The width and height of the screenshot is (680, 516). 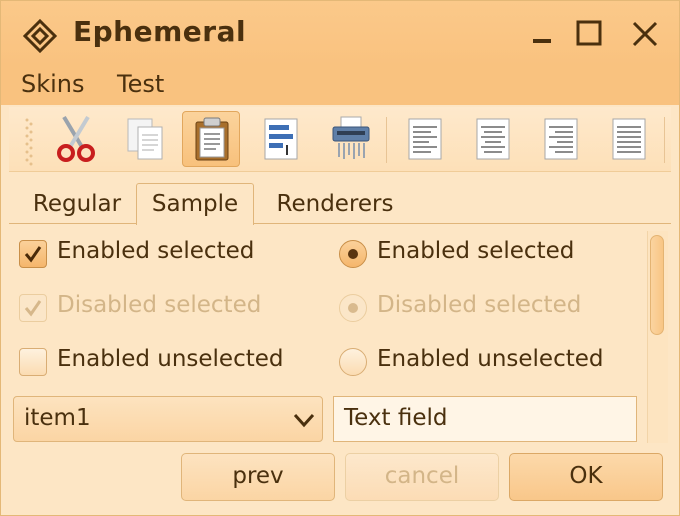 I want to click on shredder-button, so click(x=351, y=139).